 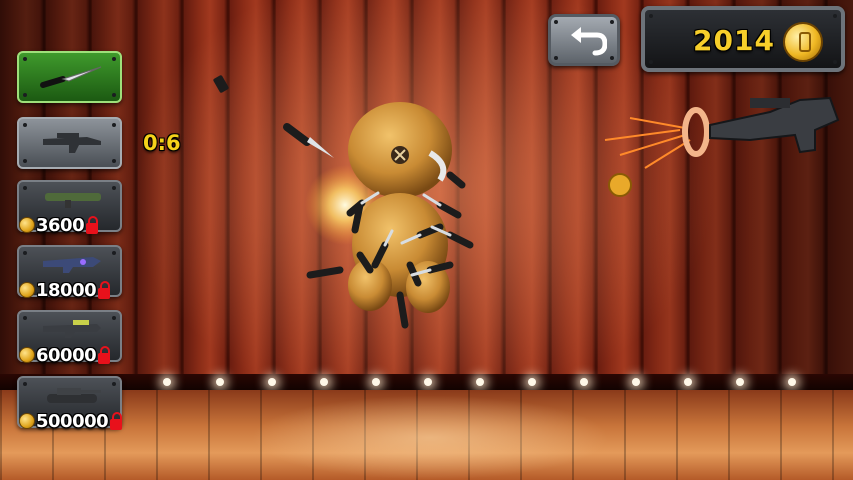 I want to click on weapon-price: 500000, so click(x=71, y=421).